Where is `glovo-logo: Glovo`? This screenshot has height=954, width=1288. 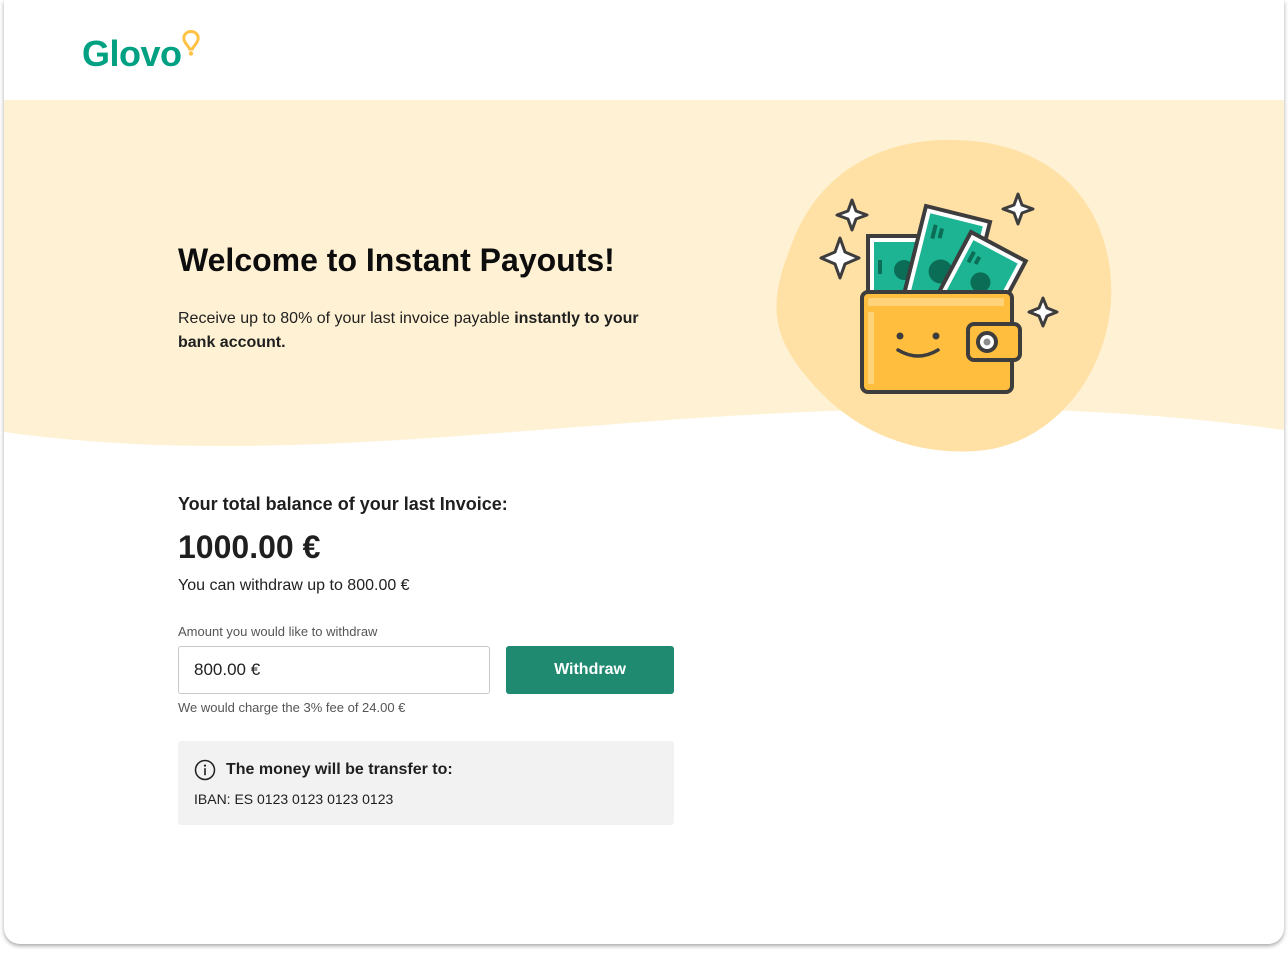
glovo-logo: Glovo is located at coordinates (141, 53).